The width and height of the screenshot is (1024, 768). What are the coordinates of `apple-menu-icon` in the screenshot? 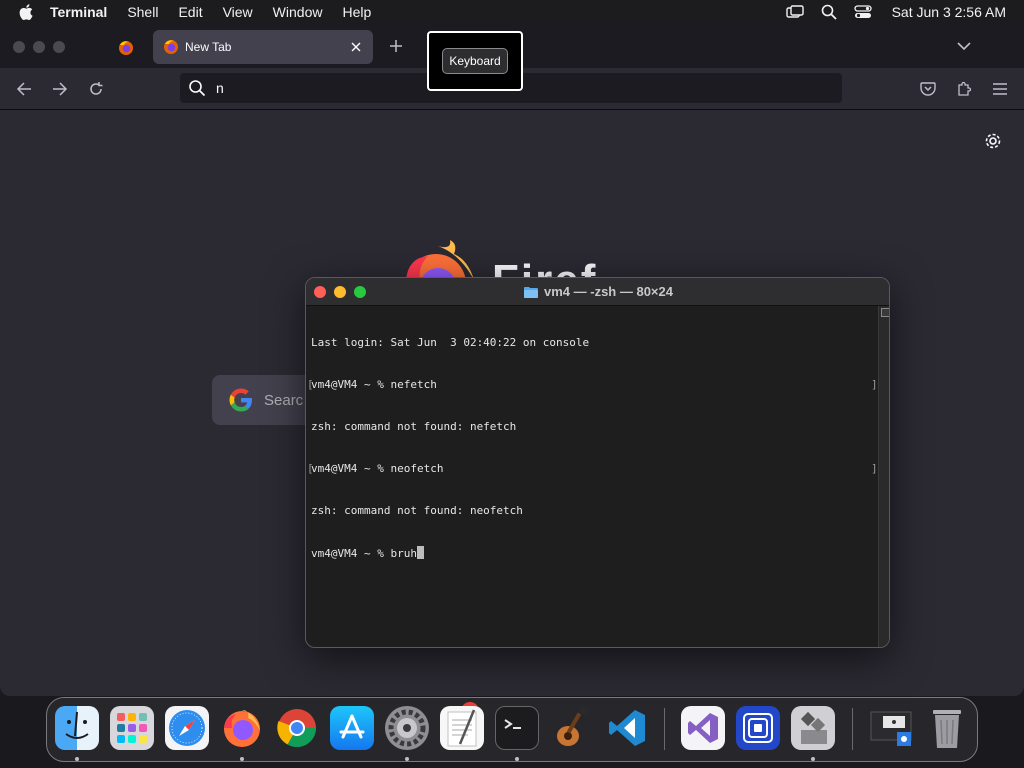 It's located at (26, 12).